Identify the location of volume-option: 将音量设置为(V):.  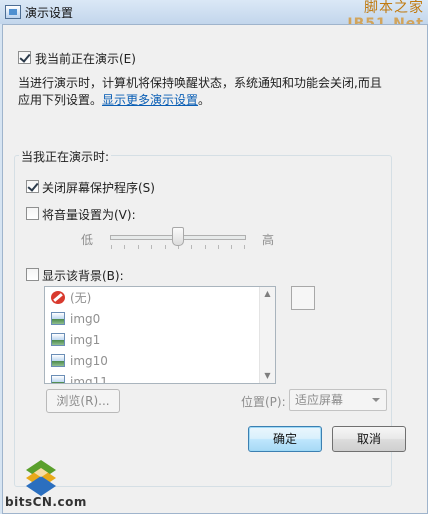
(101, 214).